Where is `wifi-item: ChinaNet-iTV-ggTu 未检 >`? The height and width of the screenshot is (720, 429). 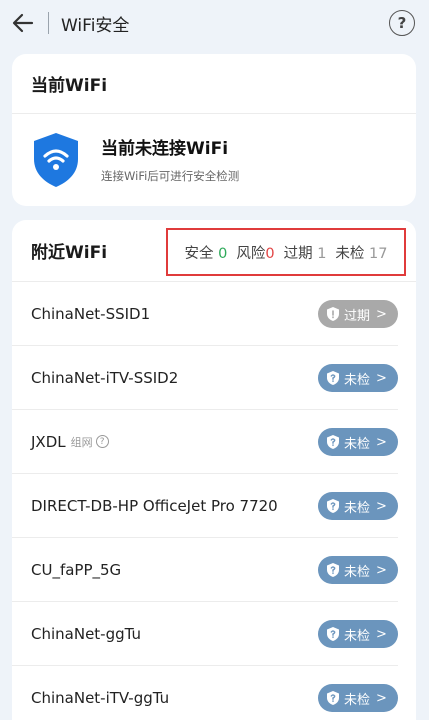 wifi-item: ChinaNet-iTV-ggTu 未检 > is located at coordinates (205, 693).